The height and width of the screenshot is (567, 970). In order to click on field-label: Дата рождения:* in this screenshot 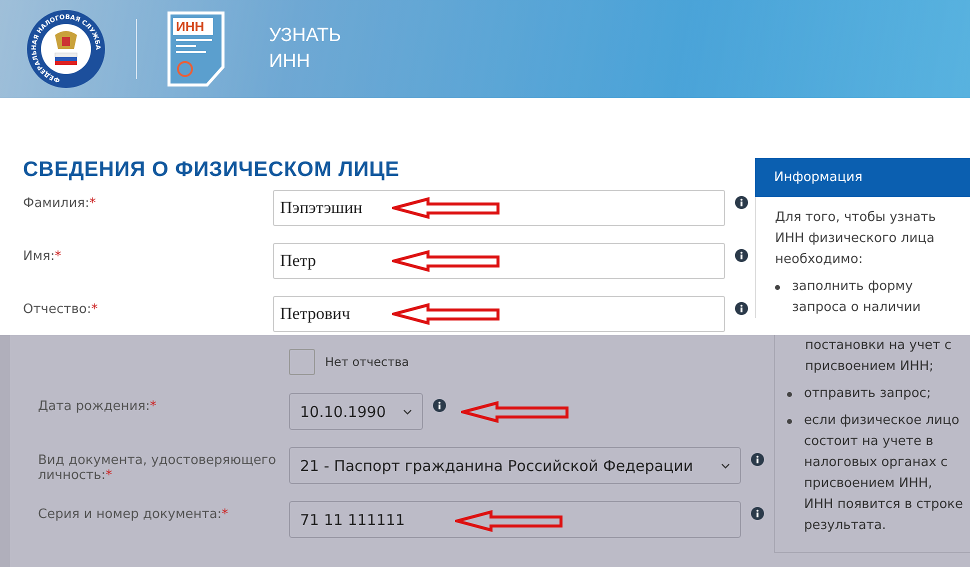, I will do `click(98, 406)`.